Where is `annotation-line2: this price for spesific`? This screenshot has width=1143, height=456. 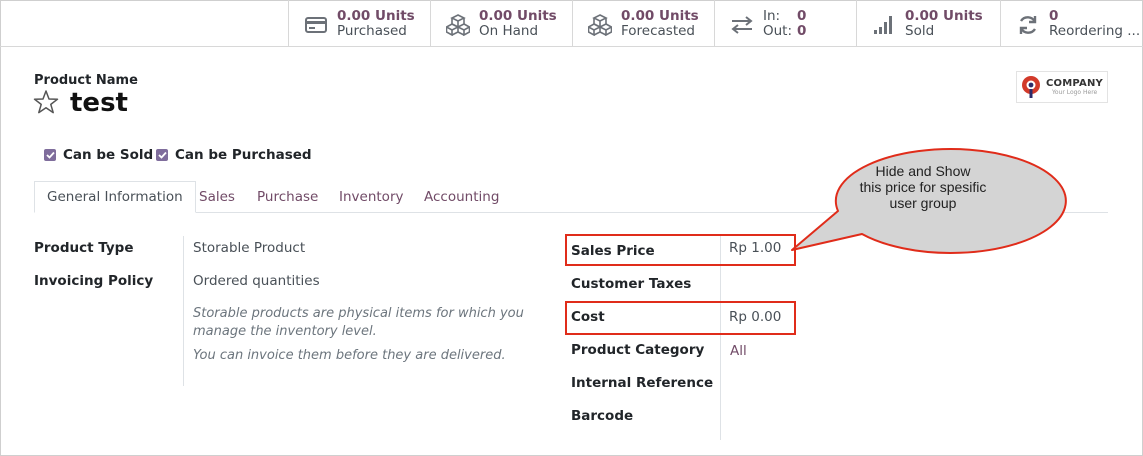
annotation-line2: this price for spesific is located at coordinates (923, 187).